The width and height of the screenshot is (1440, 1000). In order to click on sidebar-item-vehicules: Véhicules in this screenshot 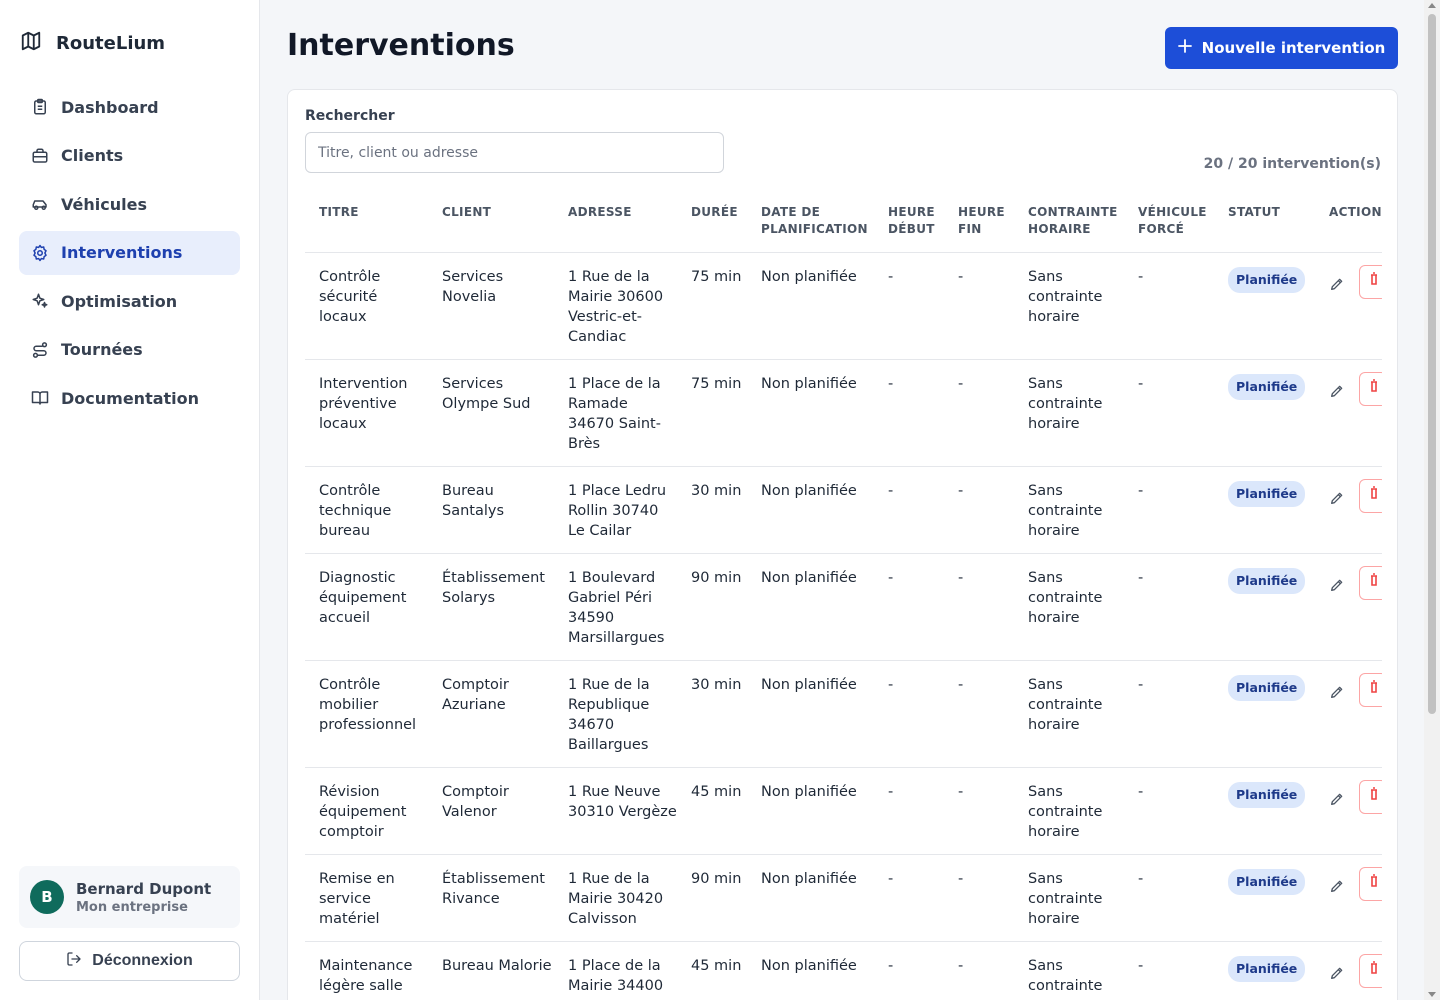, I will do `click(129, 204)`.